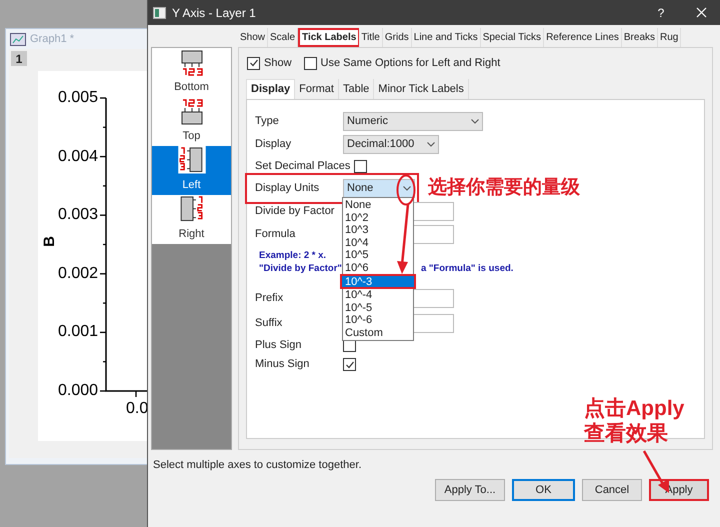  What do you see at coordinates (378, 268) in the screenshot?
I see `dropdown-option: 10^6` at bounding box center [378, 268].